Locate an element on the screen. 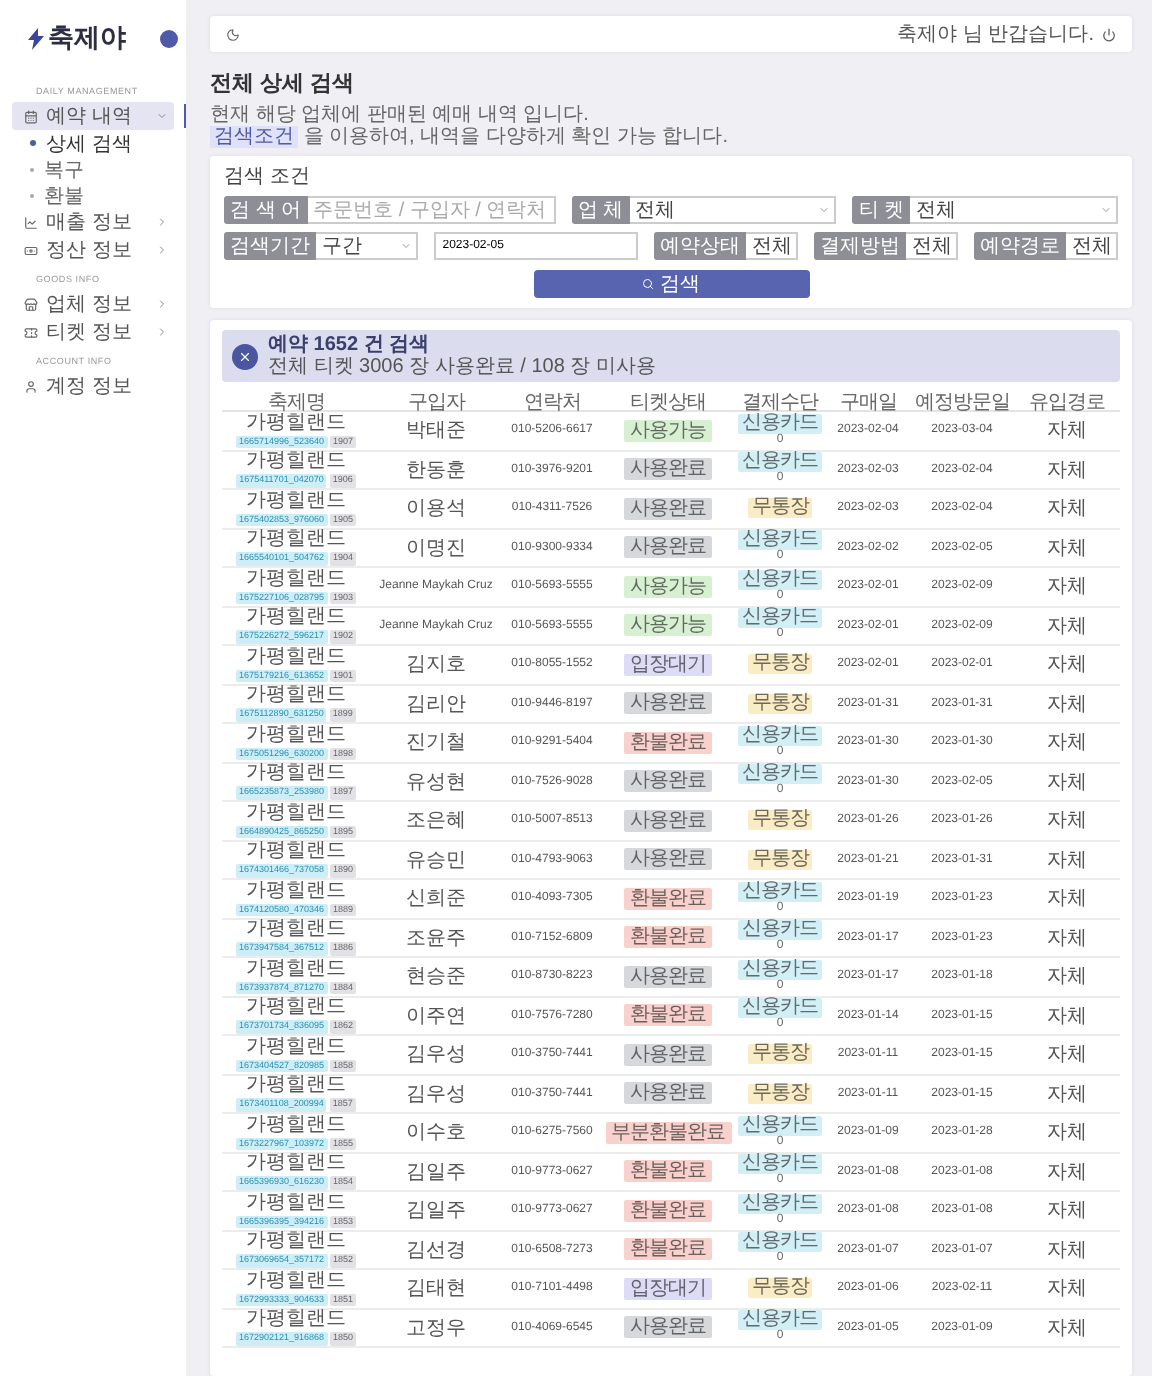  sidebar-subitem: 복구 is located at coordinates (99, 169).